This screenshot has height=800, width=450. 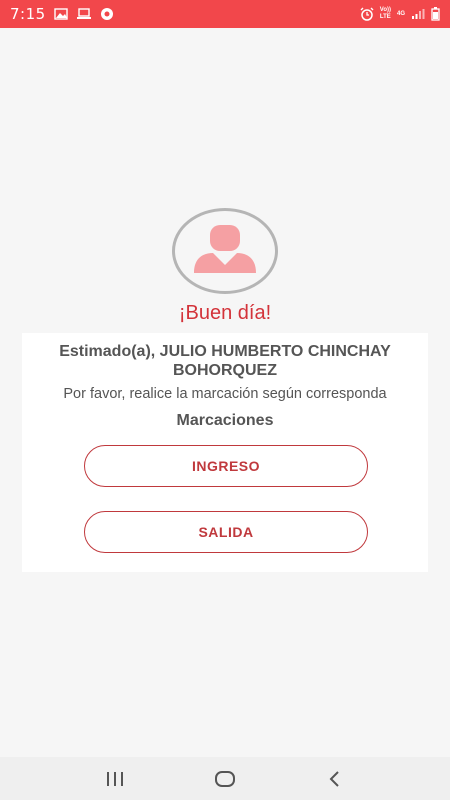 What do you see at coordinates (435, 14) in the screenshot?
I see `battery-icon` at bounding box center [435, 14].